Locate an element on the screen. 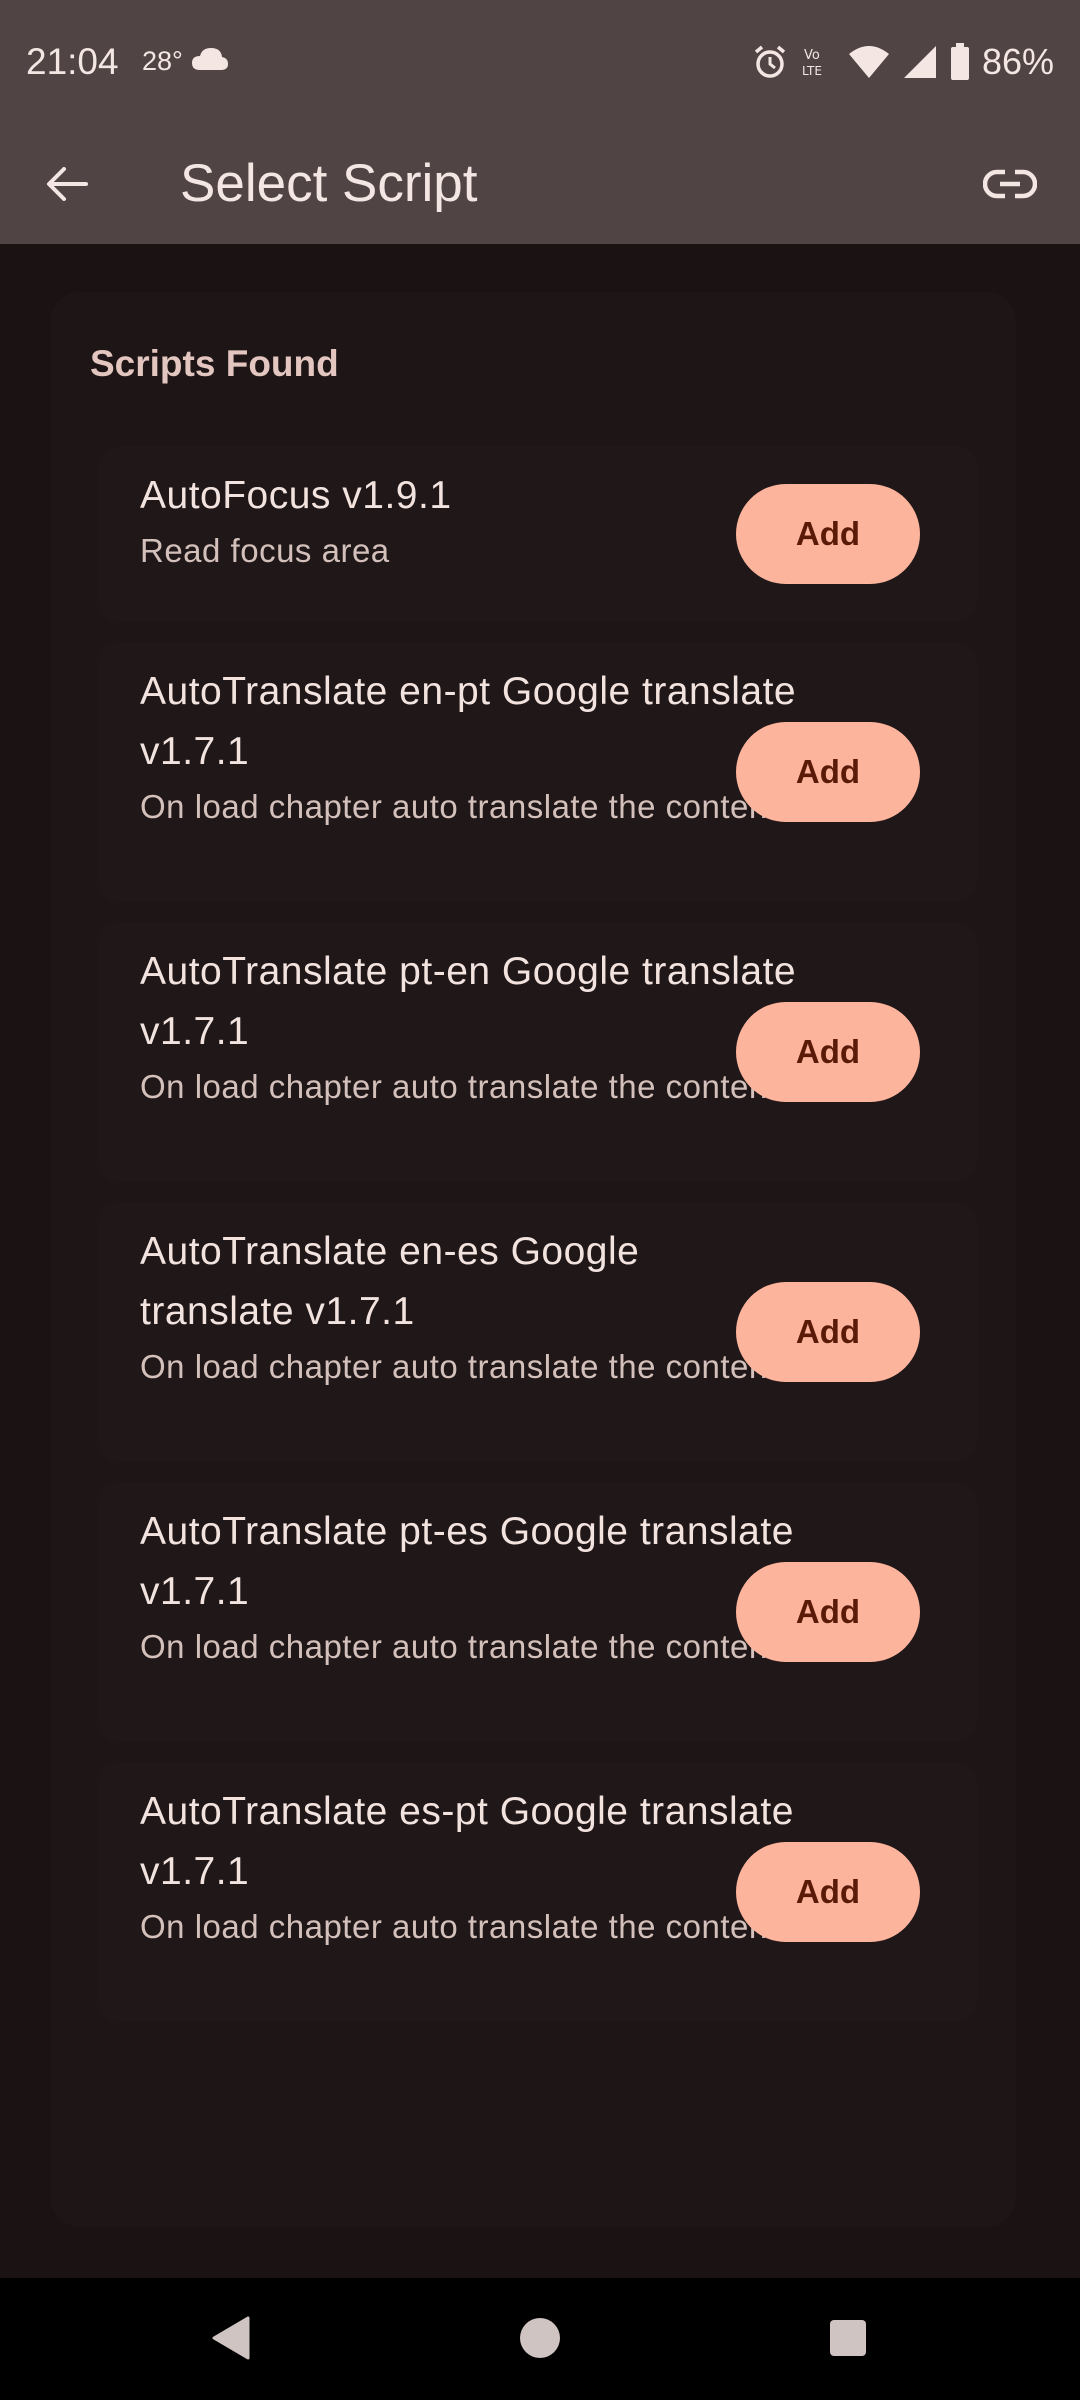 This screenshot has width=1080, height=2400. nav-home-button is located at coordinates (540, 2338).